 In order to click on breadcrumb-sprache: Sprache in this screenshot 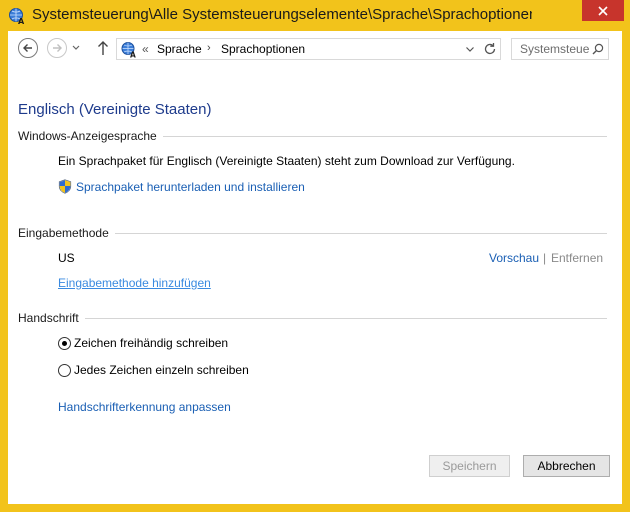, I will do `click(179, 49)`.